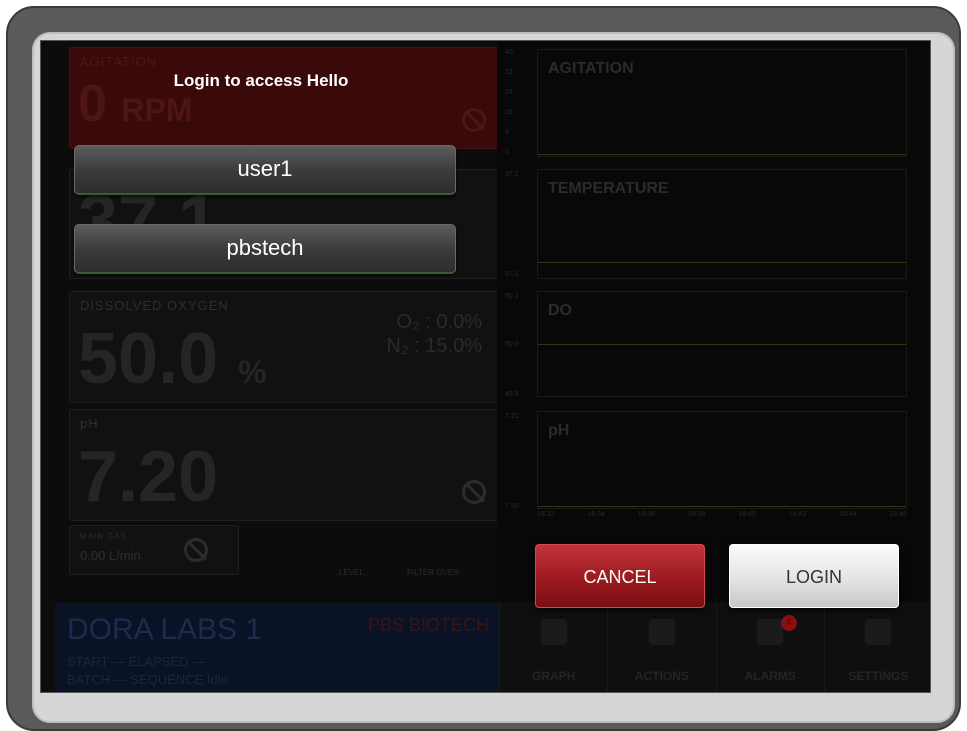 The height and width of the screenshot is (731, 967). Describe the element at coordinates (104, 536) in the screenshot. I see `main-gas-title: MAIN GAS` at that location.